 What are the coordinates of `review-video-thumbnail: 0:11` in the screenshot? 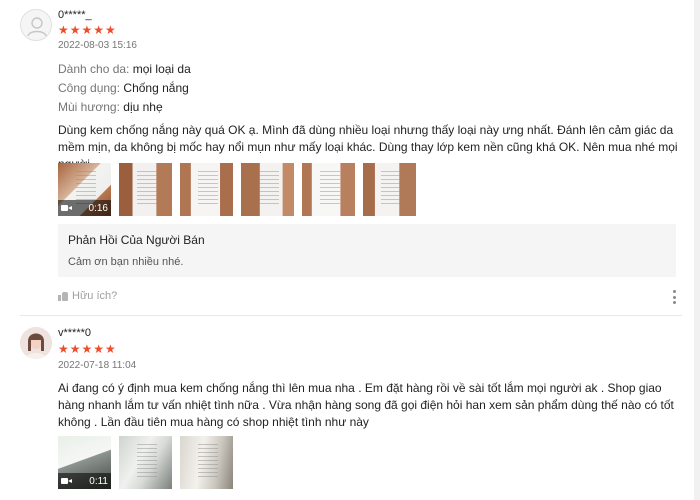 It's located at (84, 462).